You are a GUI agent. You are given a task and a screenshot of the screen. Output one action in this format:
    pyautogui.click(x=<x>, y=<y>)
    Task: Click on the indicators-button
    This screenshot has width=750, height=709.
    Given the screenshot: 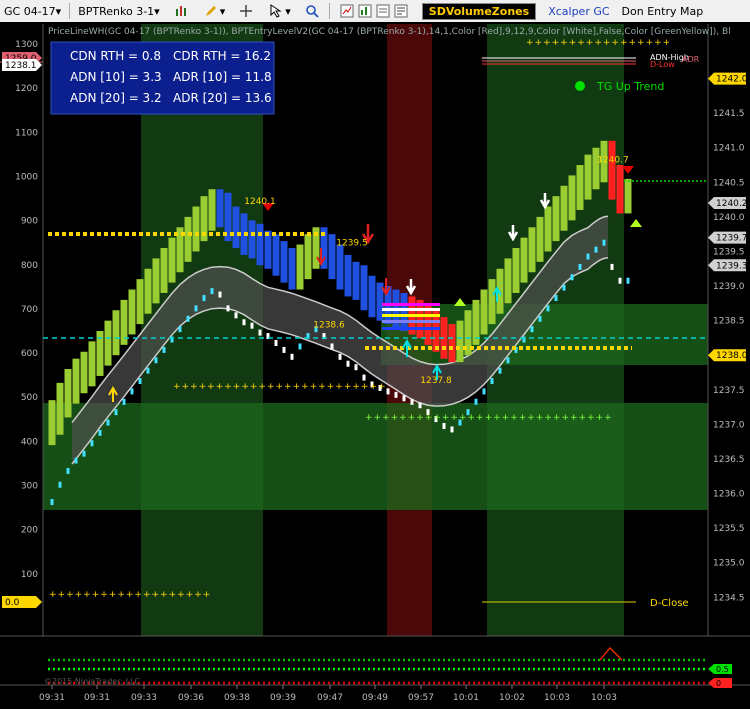 What is the action you would take?
    pyautogui.click(x=374, y=11)
    